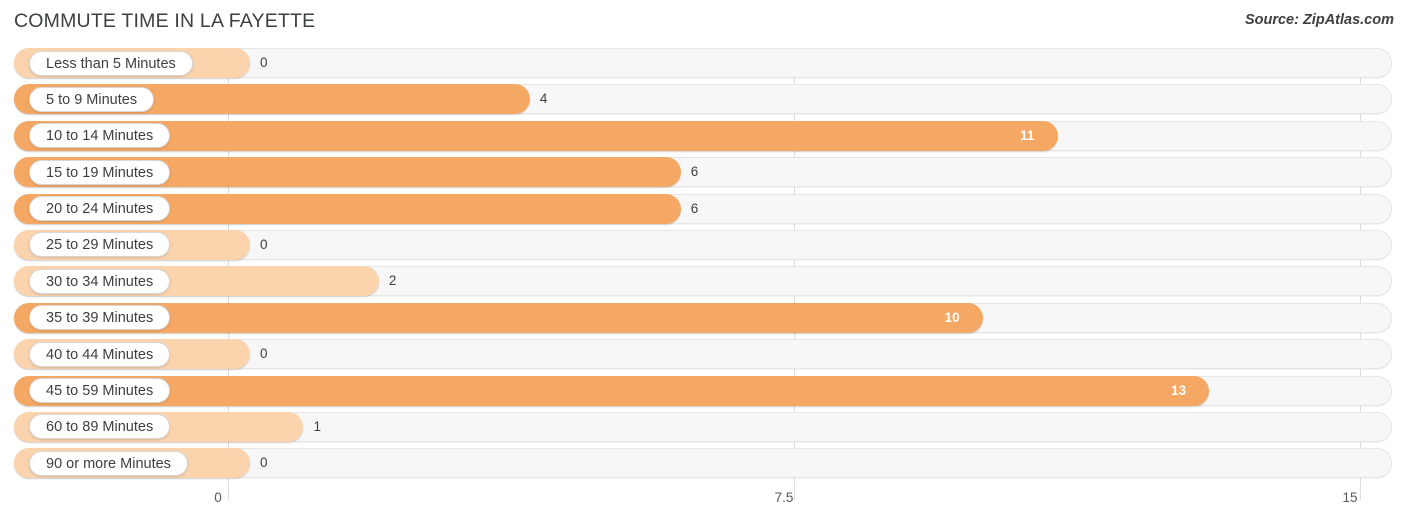 The image size is (1406, 523). I want to click on bar-category-label: 25 to 29 Minutes, so click(100, 245).